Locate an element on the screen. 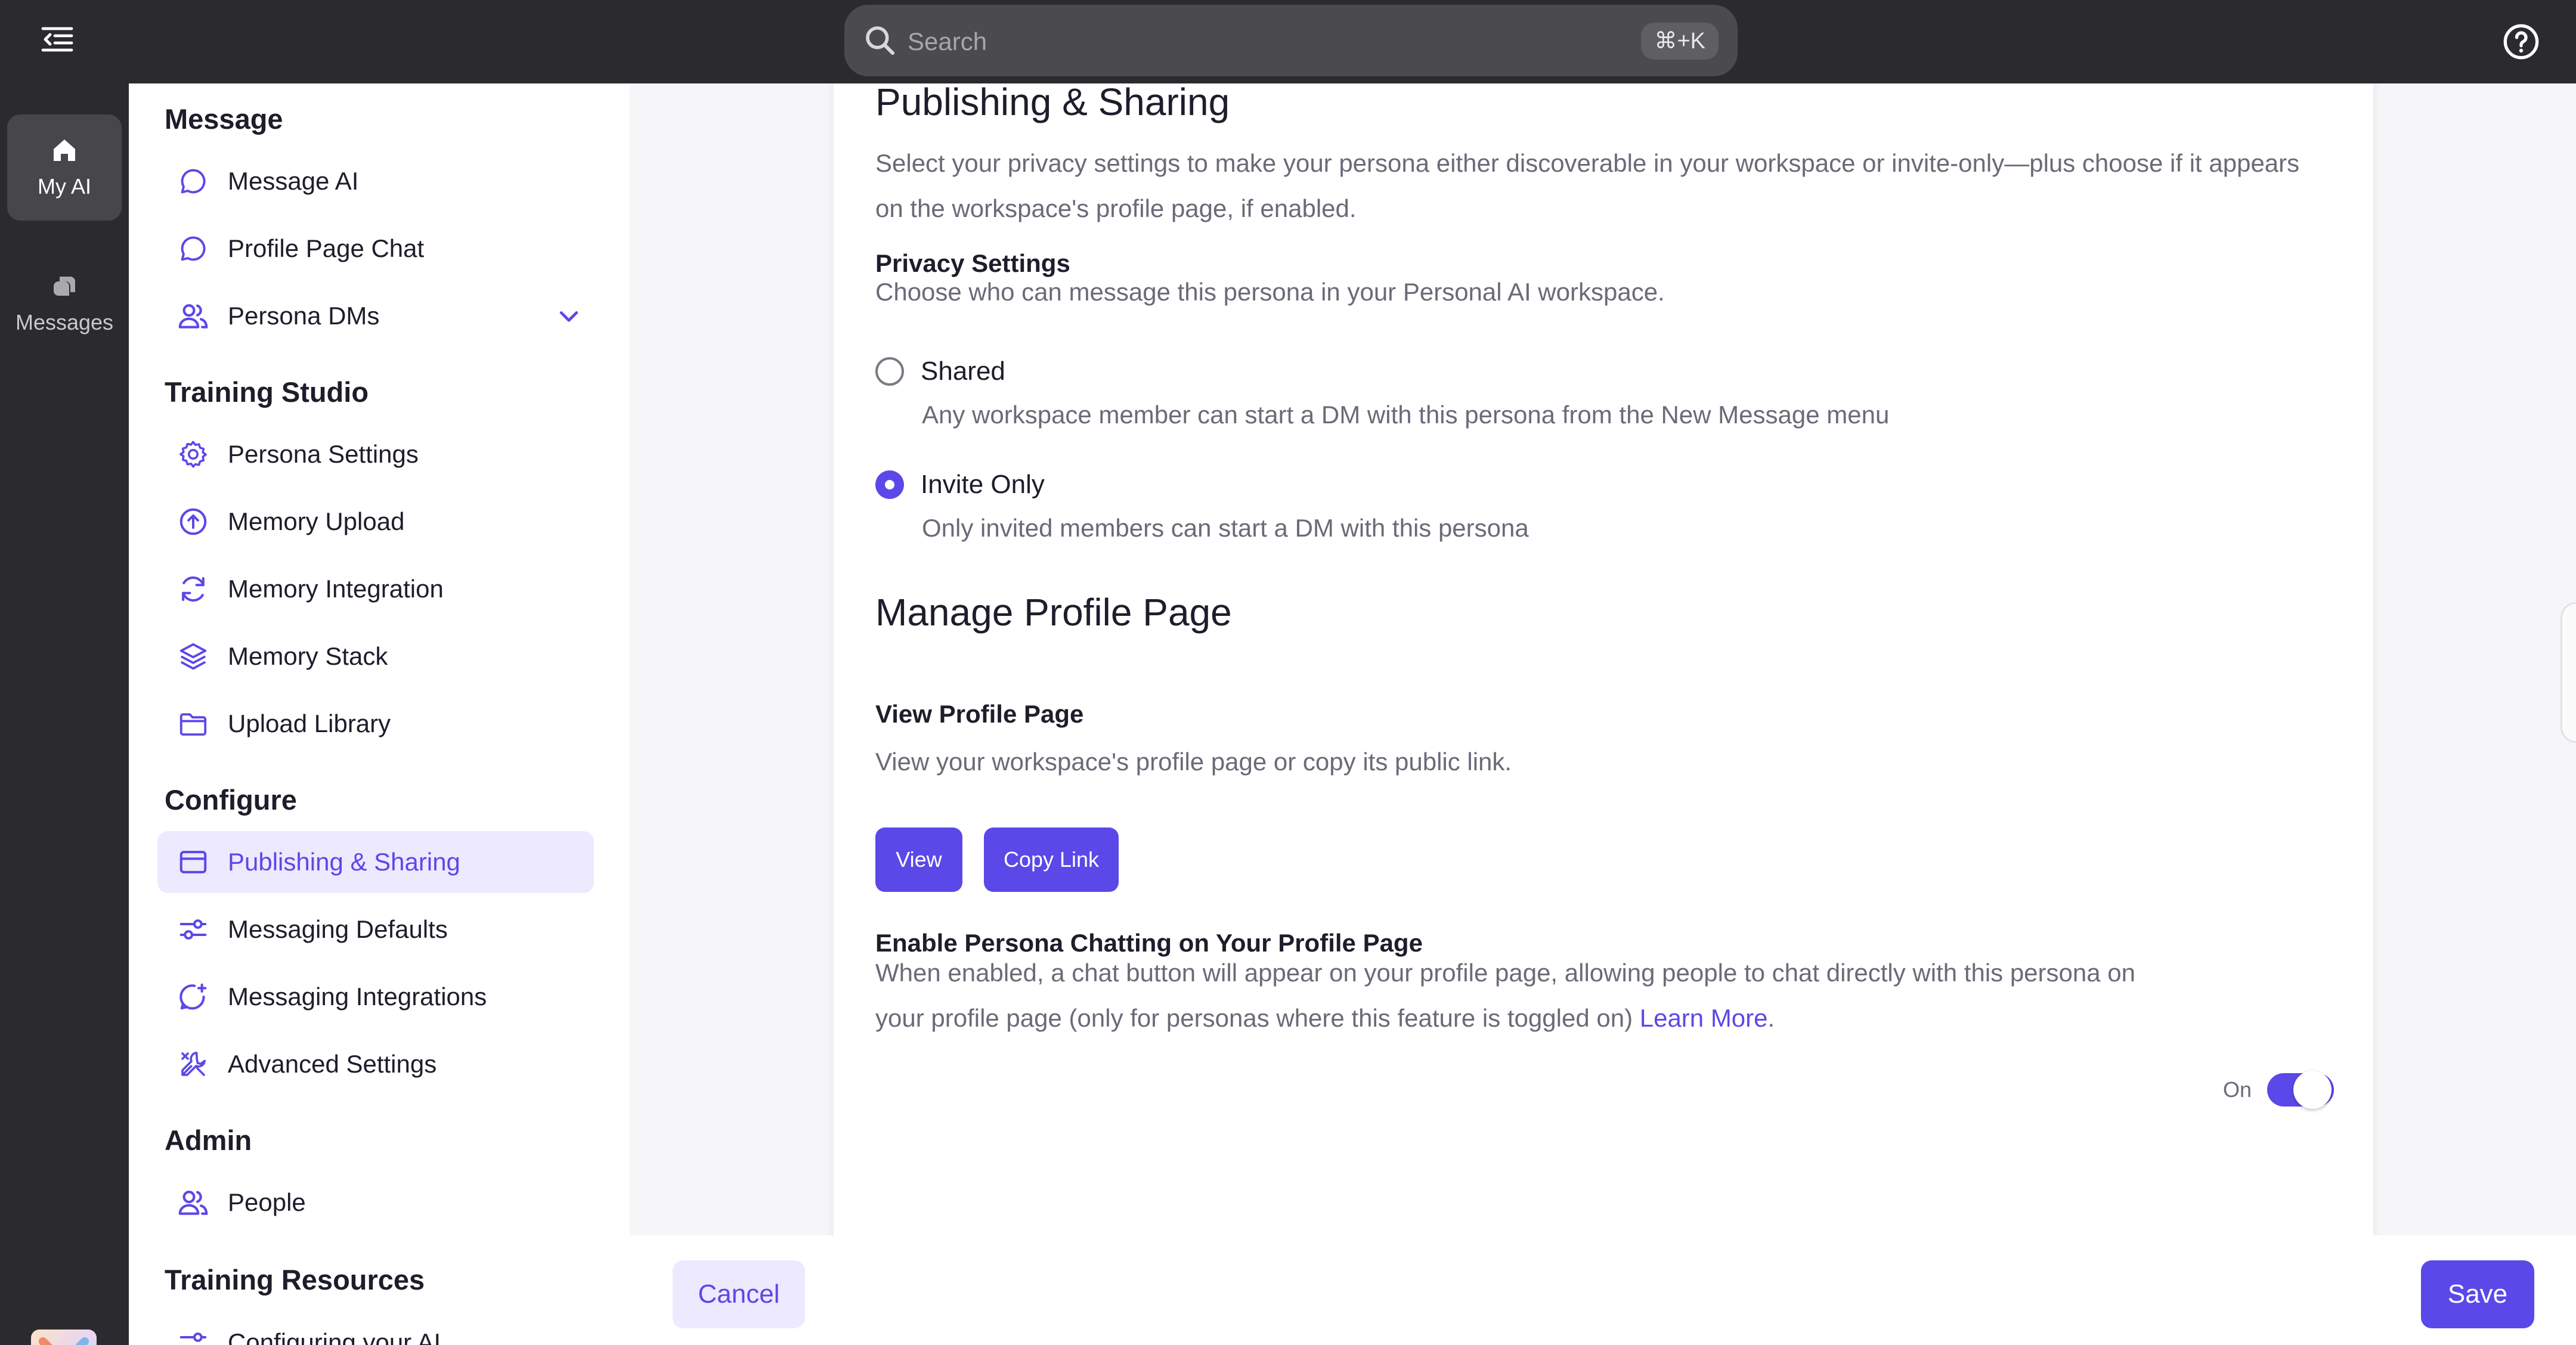  layers-icon is located at coordinates (193, 656).